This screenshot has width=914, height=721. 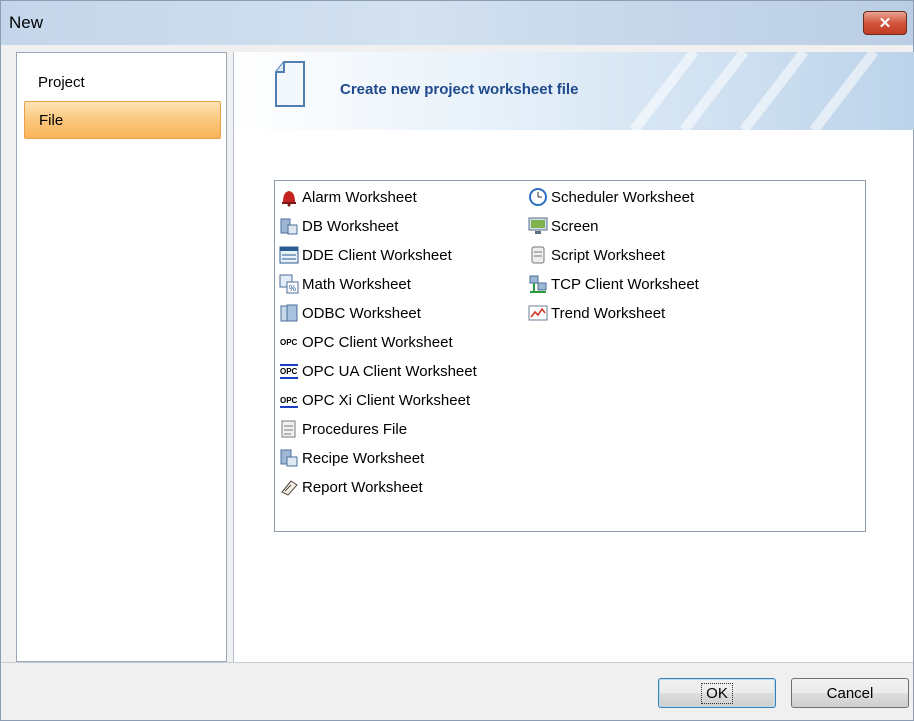 I want to click on list-item-label: Scheduler Worksheet, so click(x=623, y=197).